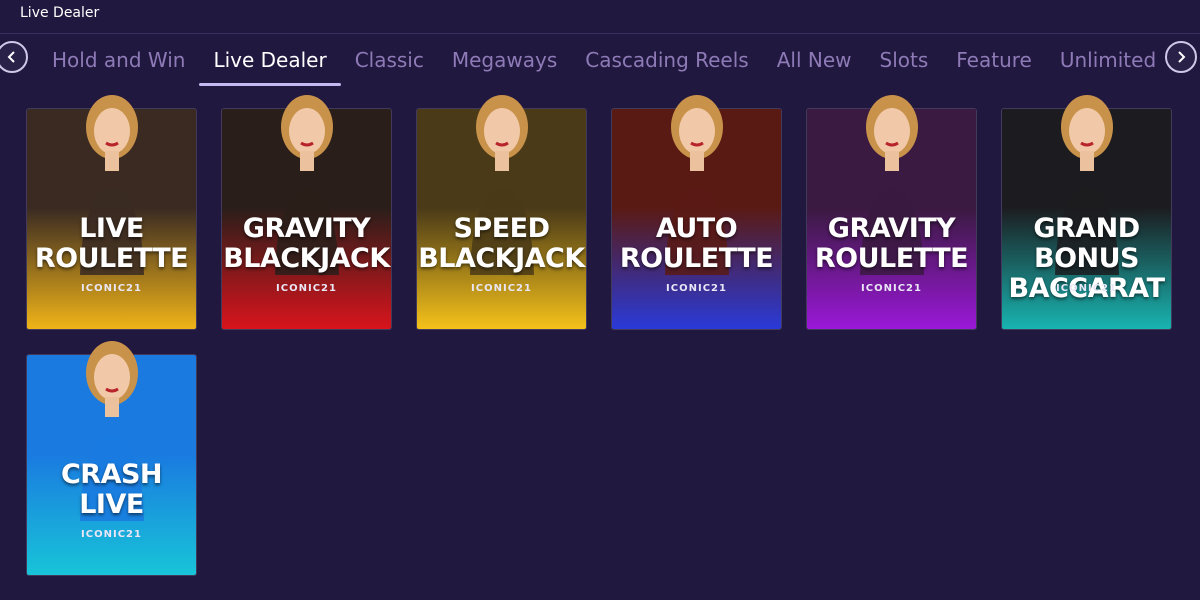 This screenshot has width=1200, height=600. I want to click on tab-megaways: Megaways, so click(504, 61).